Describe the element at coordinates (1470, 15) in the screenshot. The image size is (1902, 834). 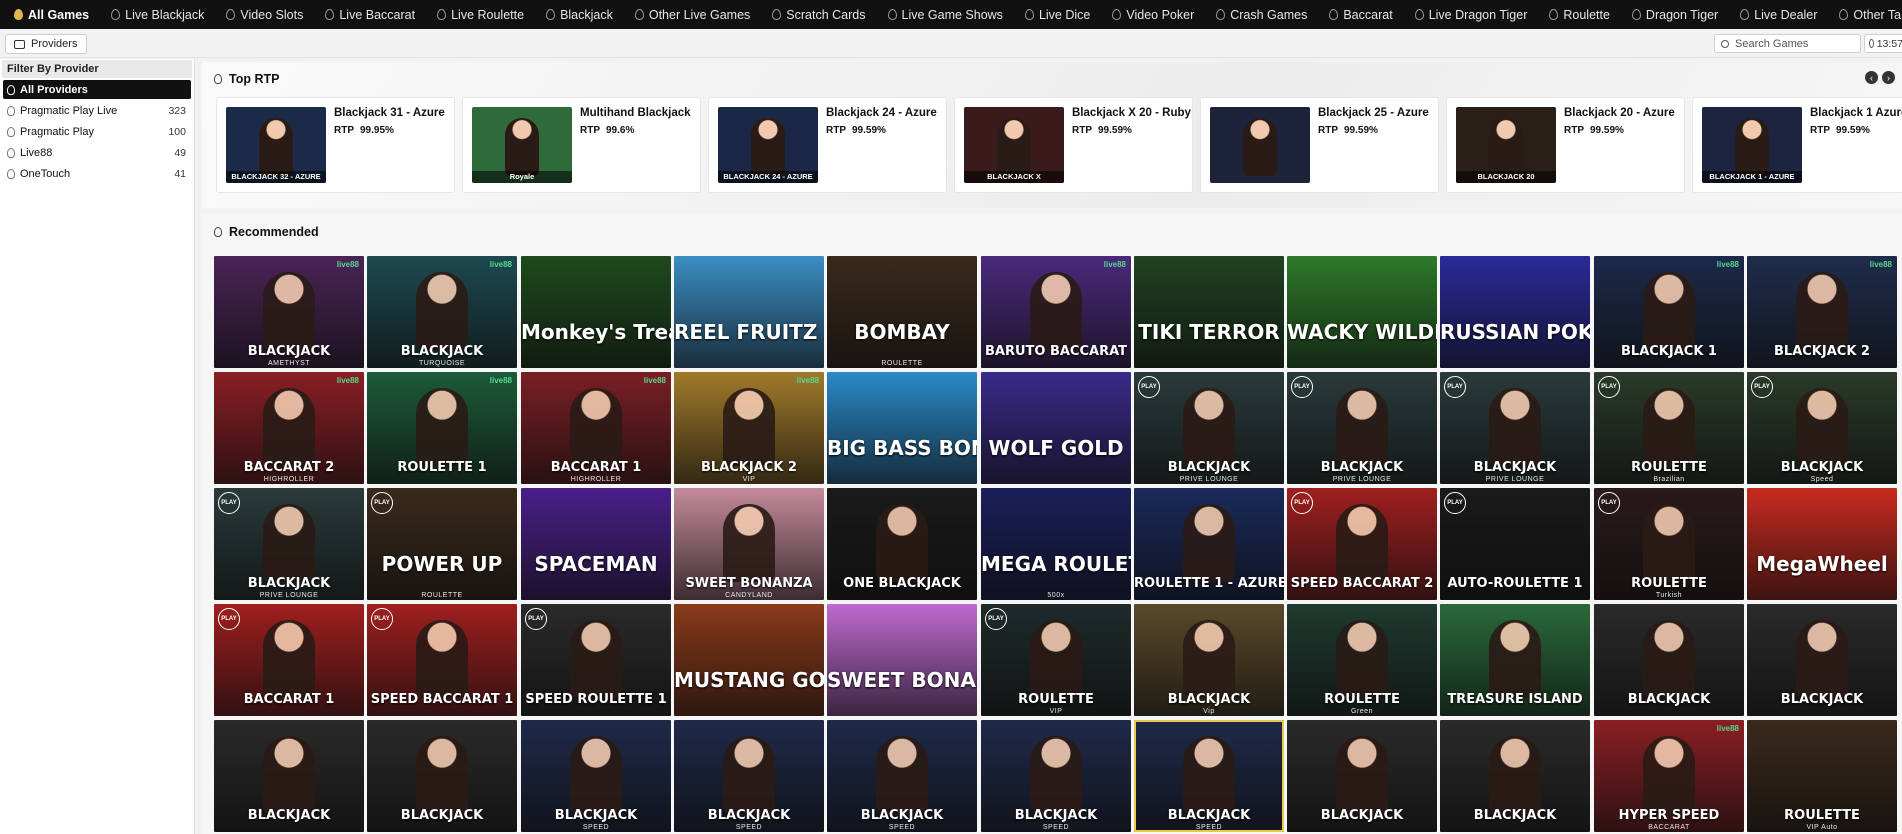
I see `category-tab: Live Dragon Tiger` at that location.